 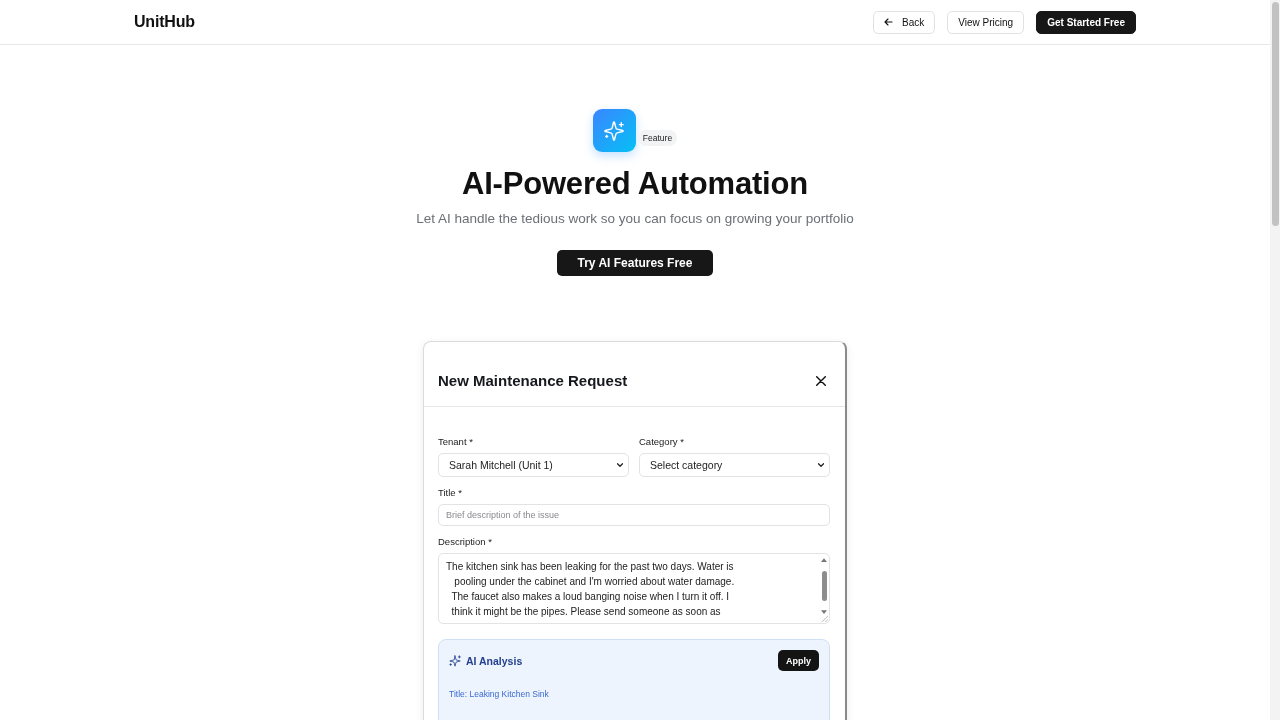 What do you see at coordinates (455, 660) in the screenshot?
I see `sparkle-icon` at bounding box center [455, 660].